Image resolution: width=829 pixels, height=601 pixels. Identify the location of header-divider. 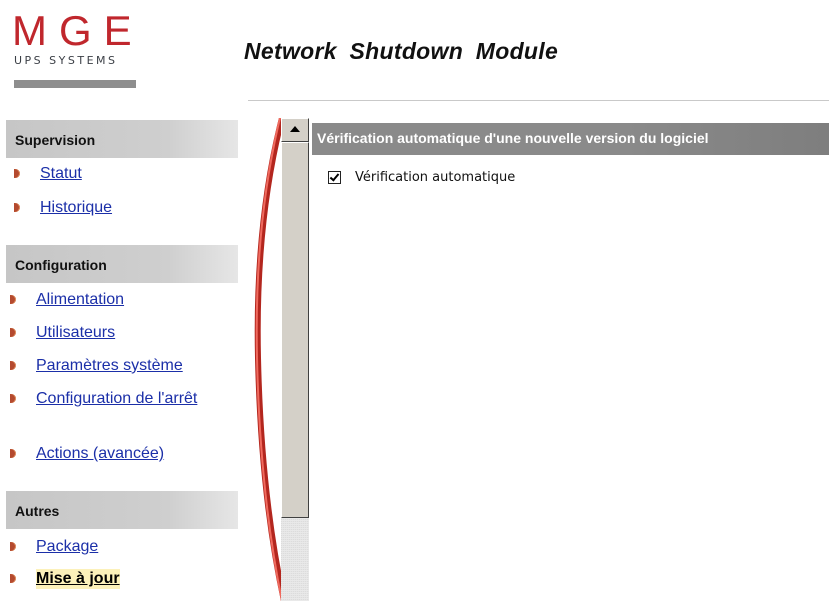
(538, 100).